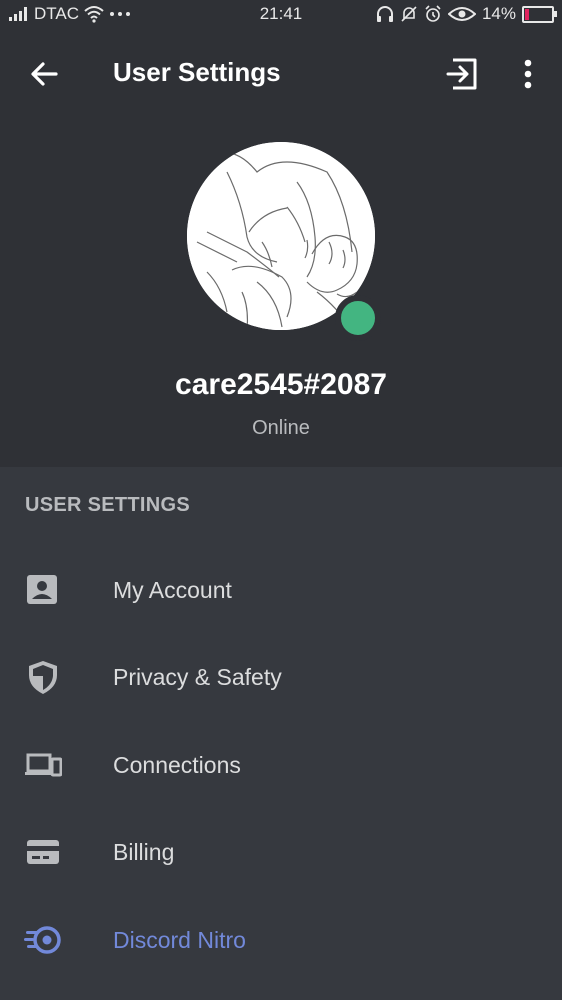  What do you see at coordinates (179, 940) in the screenshot?
I see `settings-item-label: Discord Nitro` at bounding box center [179, 940].